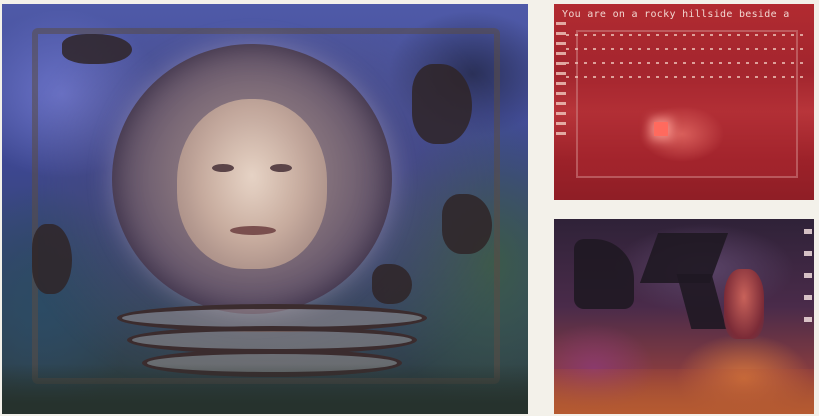 The width and height of the screenshot is (819, 416). I want to click on glowing-floor, so click(684, 391).